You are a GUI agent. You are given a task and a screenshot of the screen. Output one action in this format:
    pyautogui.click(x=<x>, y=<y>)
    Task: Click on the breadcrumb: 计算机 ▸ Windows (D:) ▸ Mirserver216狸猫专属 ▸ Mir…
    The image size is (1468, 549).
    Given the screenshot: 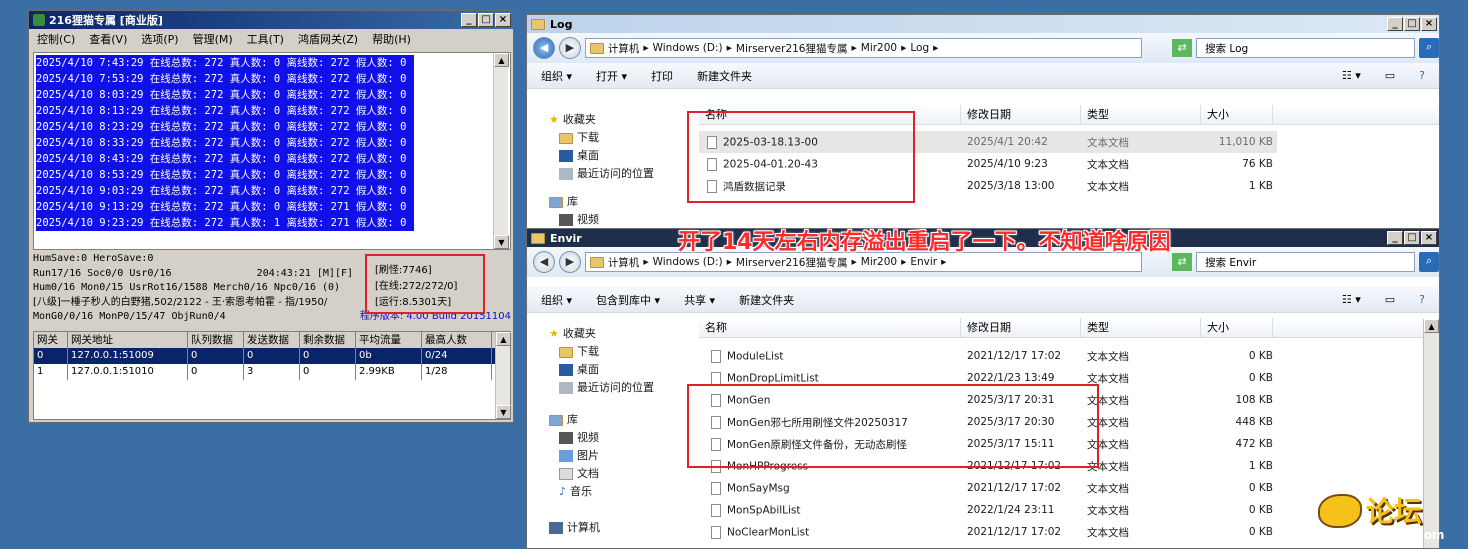 What is the action you would take?
    pyautogui.click(x=863, y=48)
    